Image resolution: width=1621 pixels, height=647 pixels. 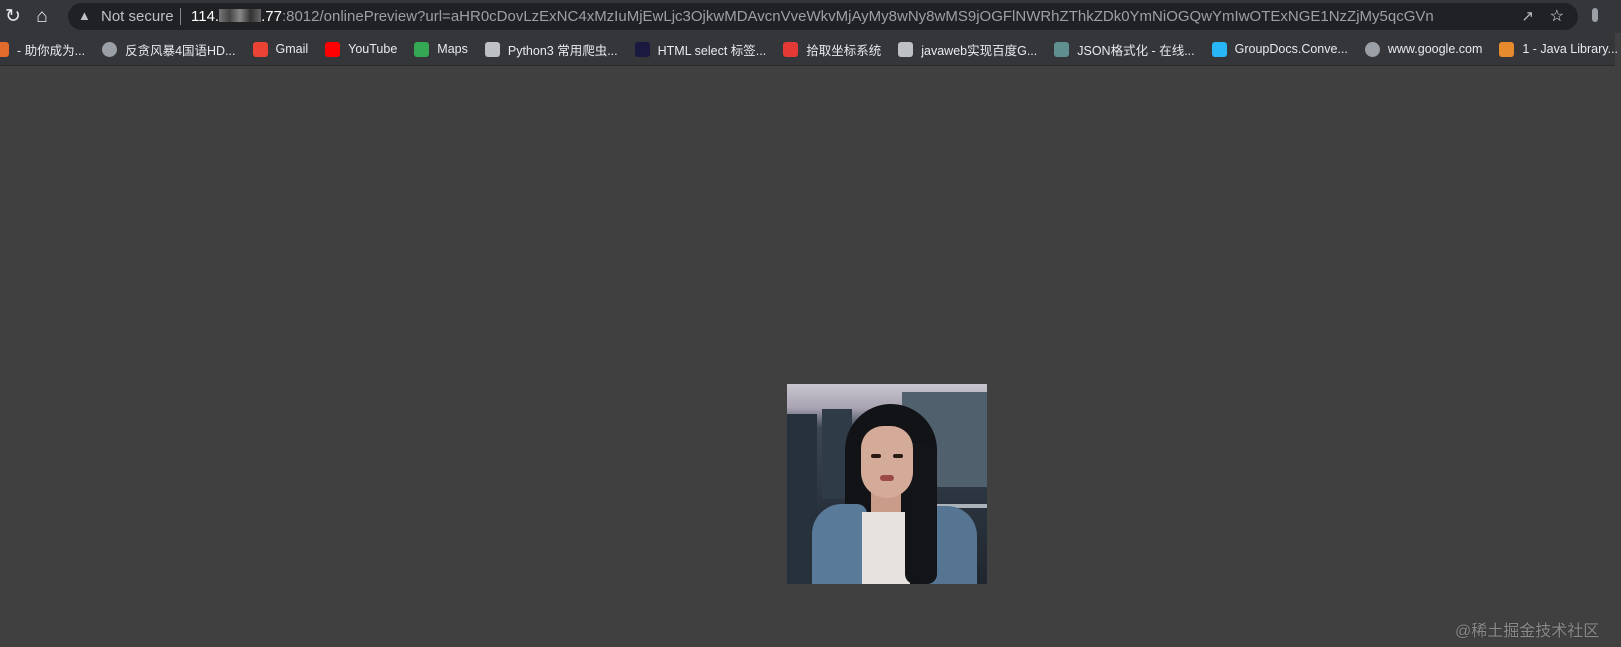 I want to click on share-icon: ↗, so click(x=1527, y=16).